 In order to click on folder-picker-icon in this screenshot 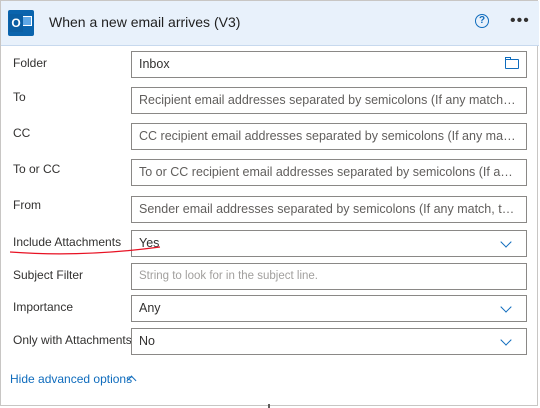, I will do `click(512, 63)`.